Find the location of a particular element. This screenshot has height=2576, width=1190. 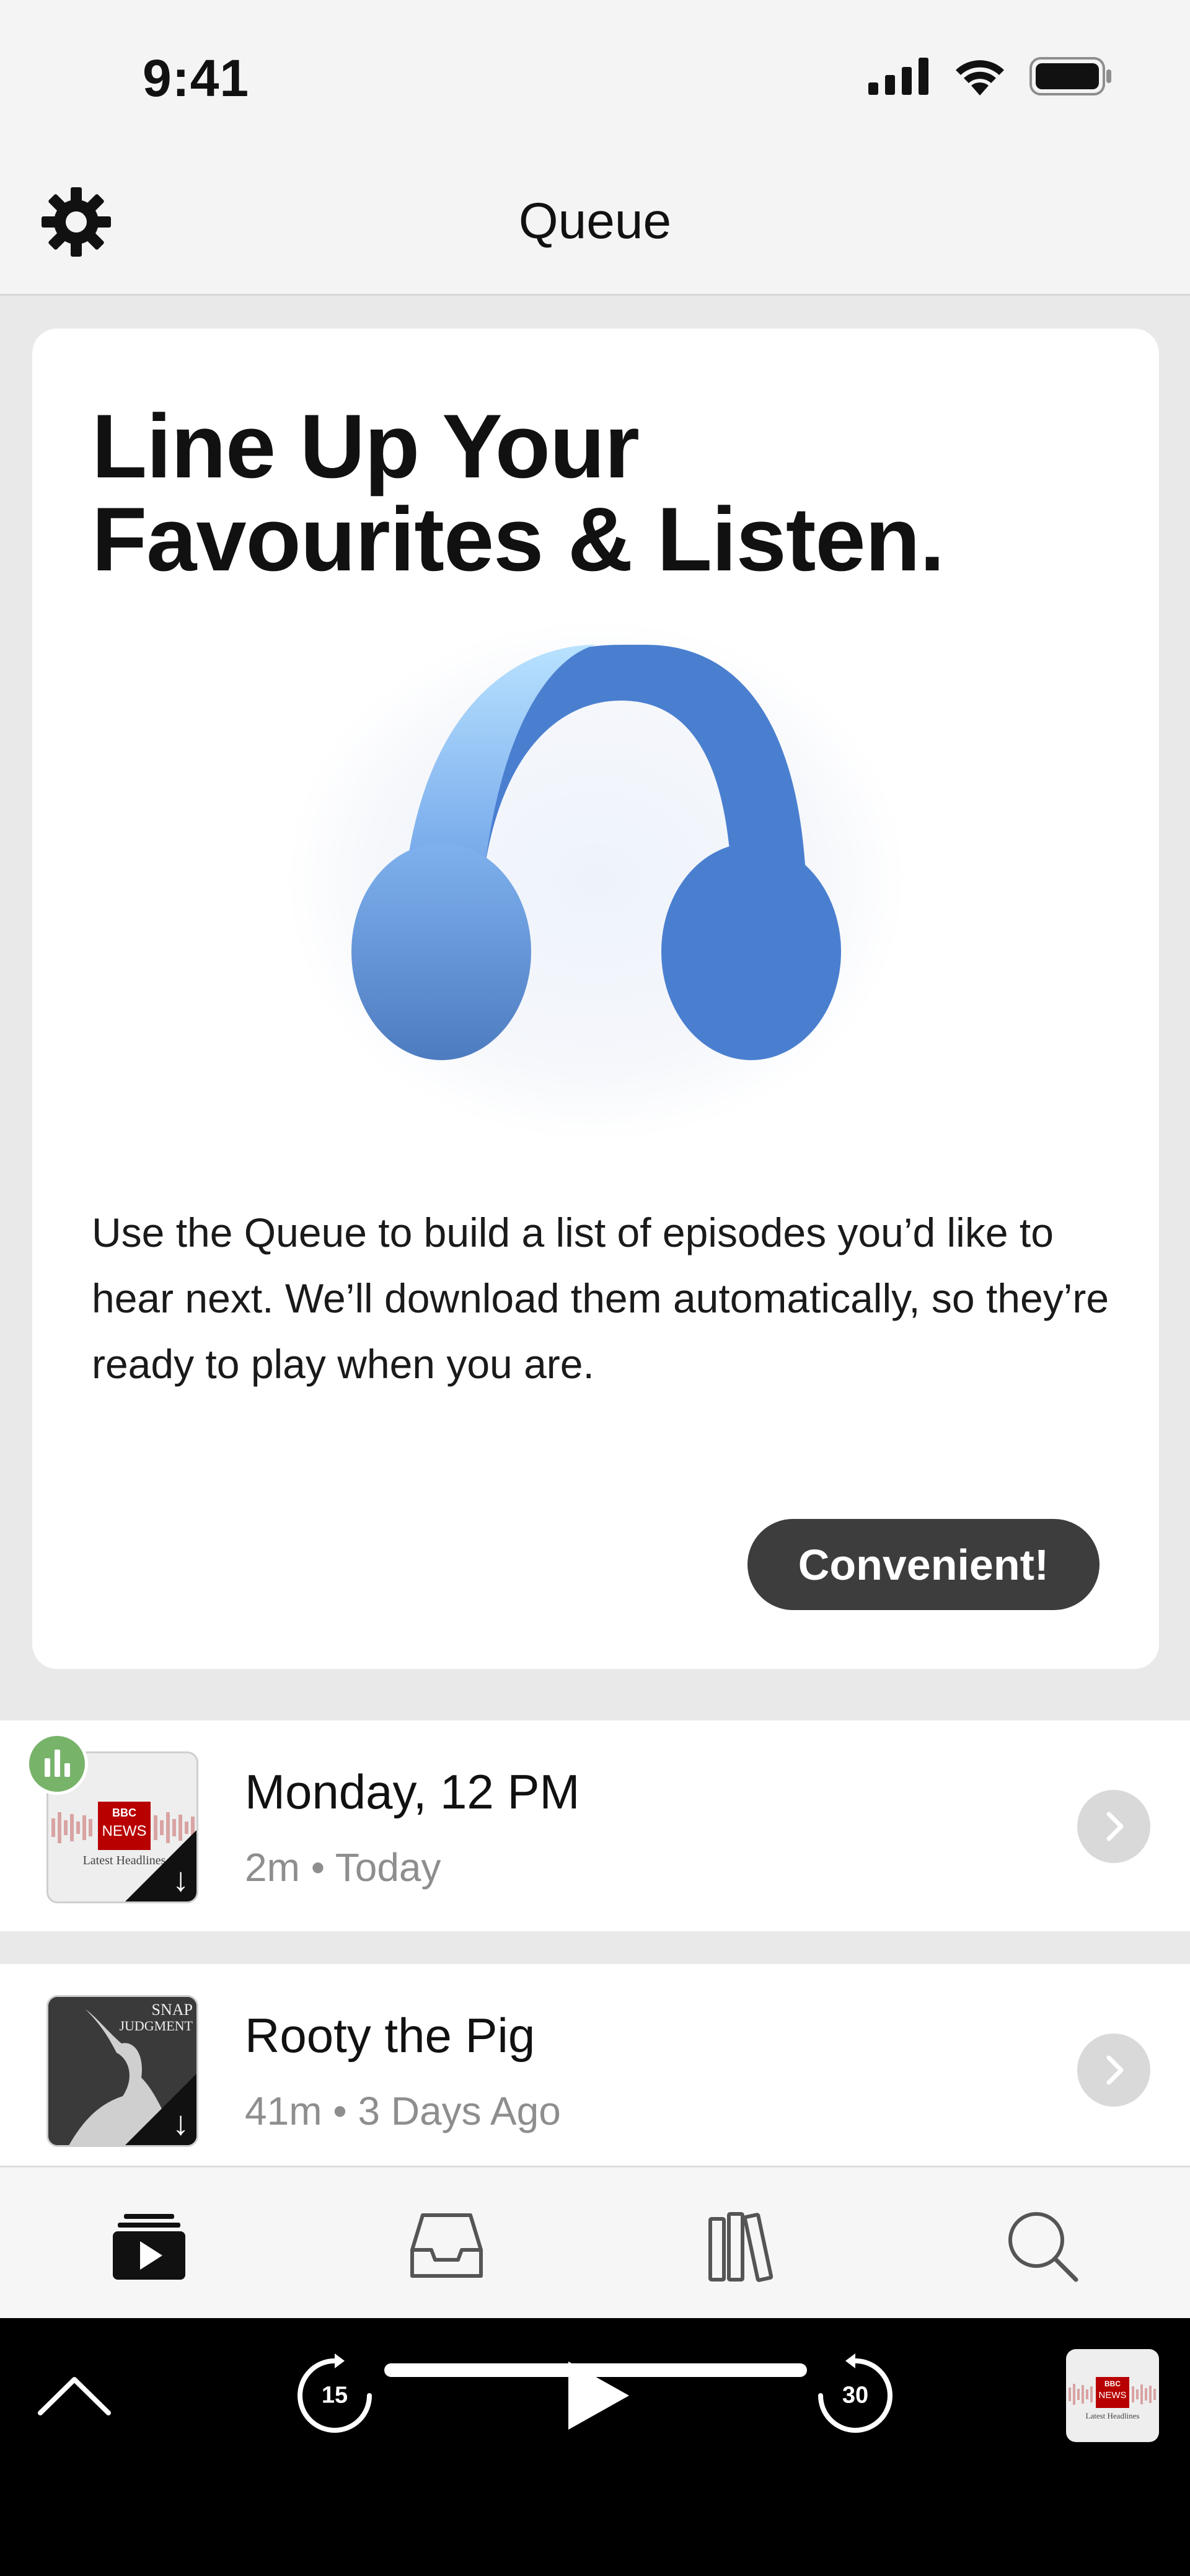

intro-heading-line-1: Line Up Your is located at coordinates (366, 446).